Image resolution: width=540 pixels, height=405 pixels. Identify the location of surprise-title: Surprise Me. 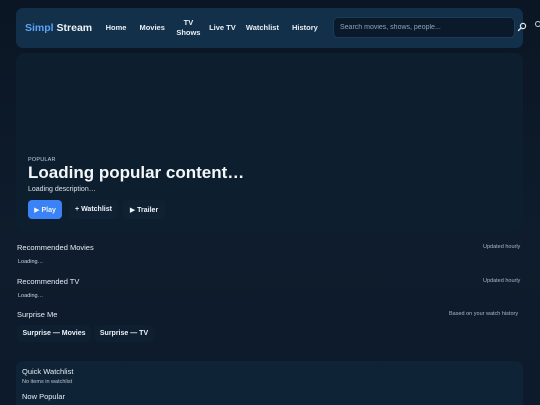
(37, 314).